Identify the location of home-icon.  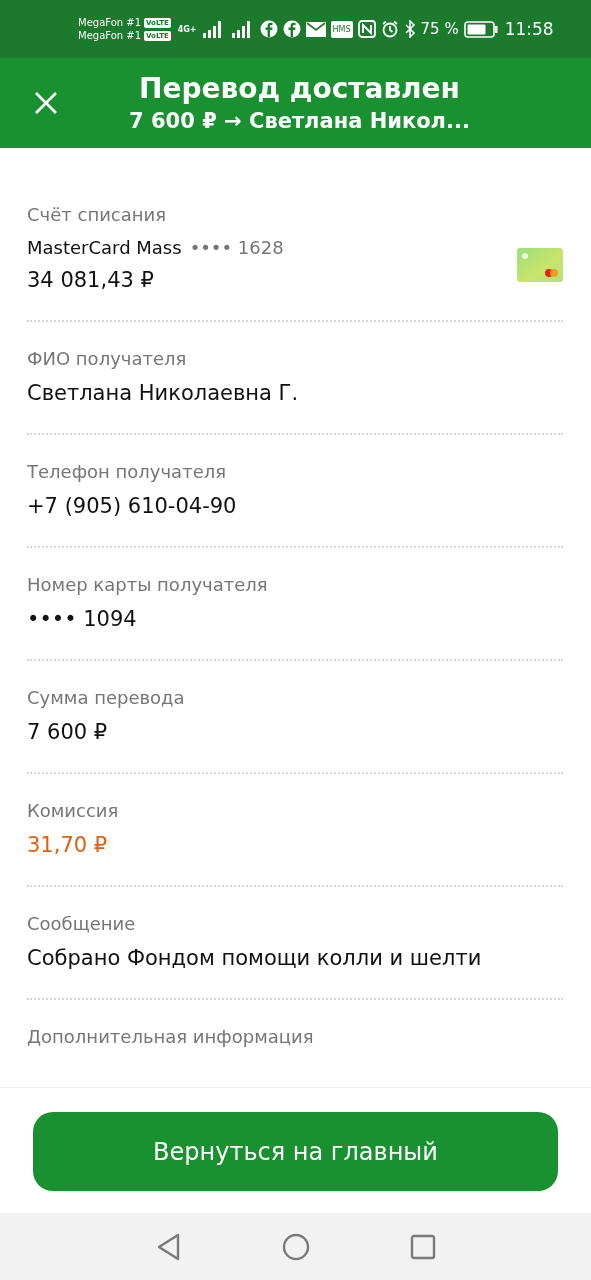
(295, 1246).